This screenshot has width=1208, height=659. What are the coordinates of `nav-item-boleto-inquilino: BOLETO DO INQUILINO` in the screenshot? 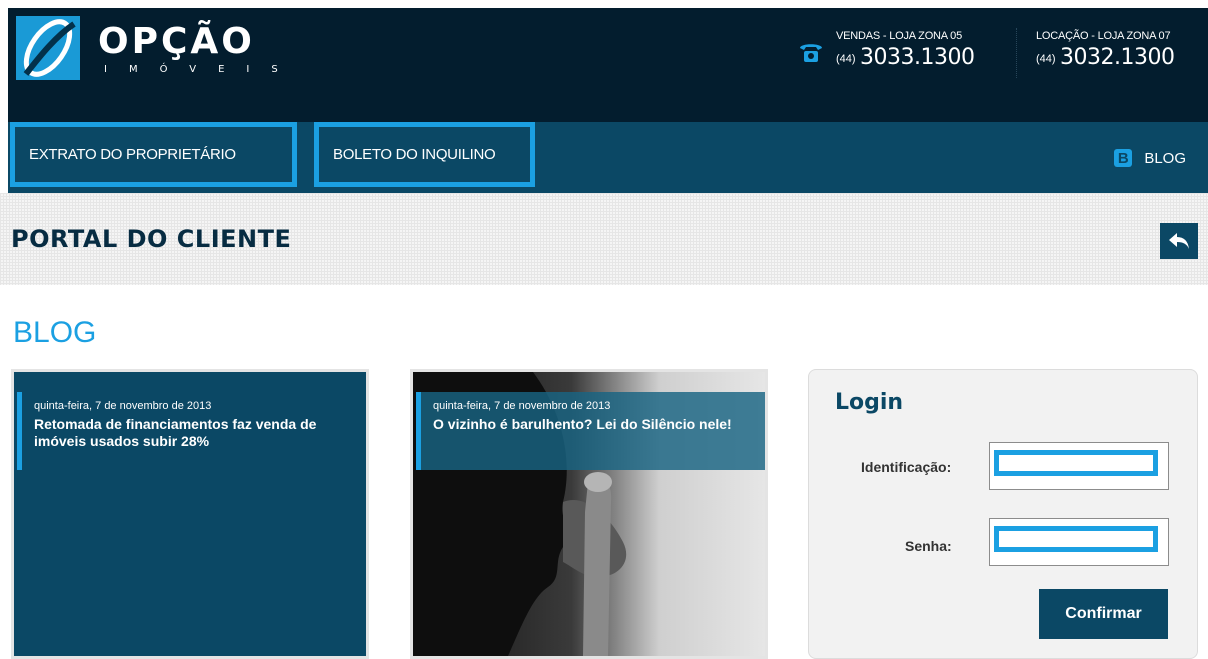 It's located at (424, 154).